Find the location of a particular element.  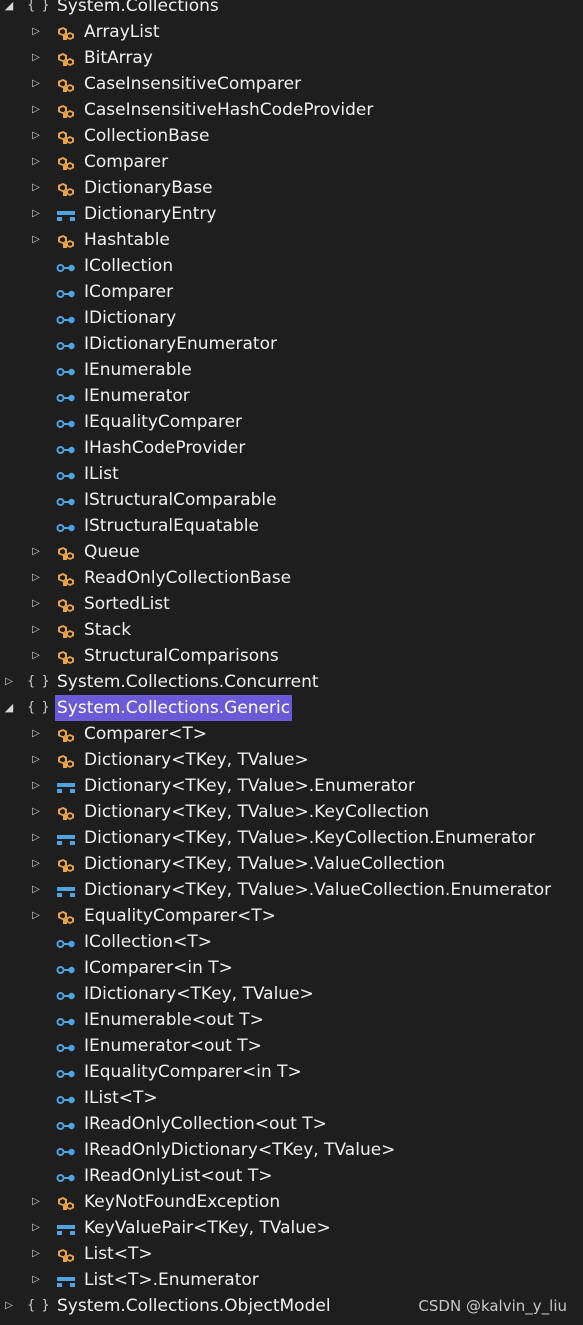

type-node: ▷ CaseInsensitiveHashCodeProvider is located at coordinates (291, 110).